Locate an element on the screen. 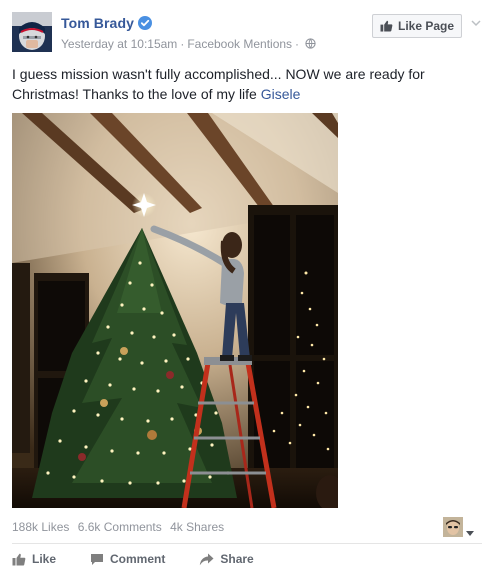  post-timestamp-link: Yesterday at 10:15am is located at coordinates (119, 44).